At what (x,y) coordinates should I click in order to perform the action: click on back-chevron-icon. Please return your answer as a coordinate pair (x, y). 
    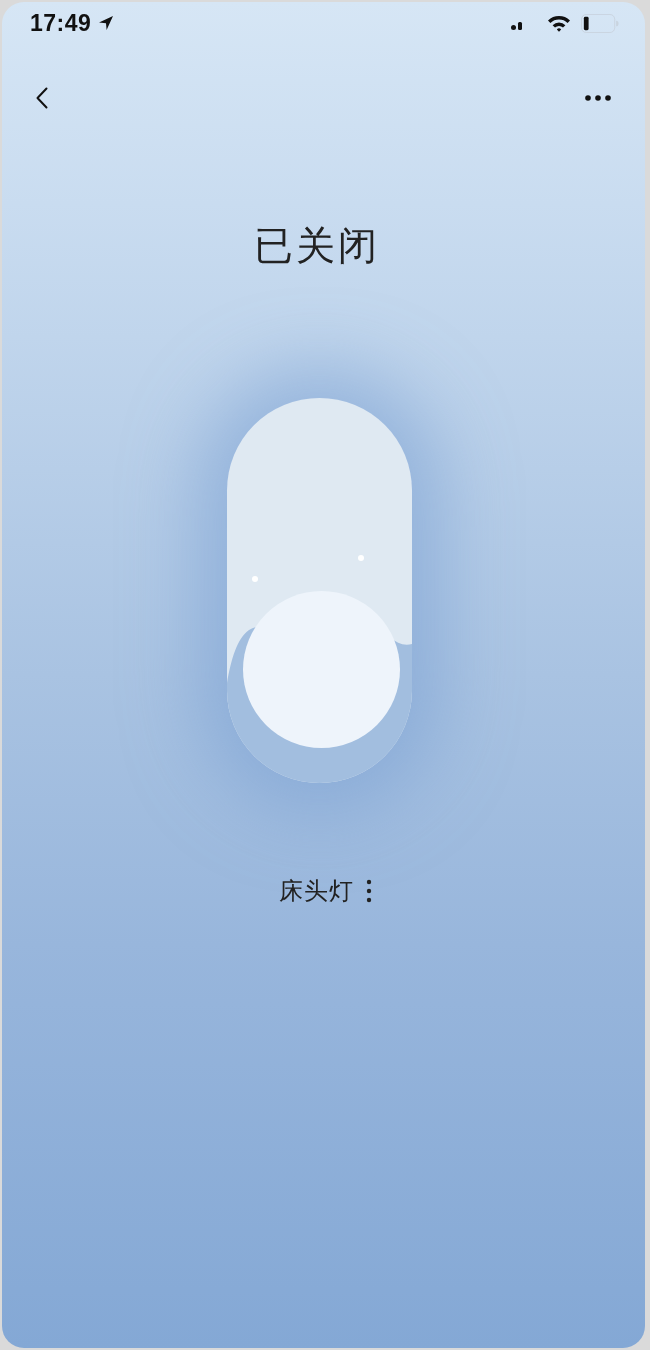
    Looking at the image, I should click on (42, 98).